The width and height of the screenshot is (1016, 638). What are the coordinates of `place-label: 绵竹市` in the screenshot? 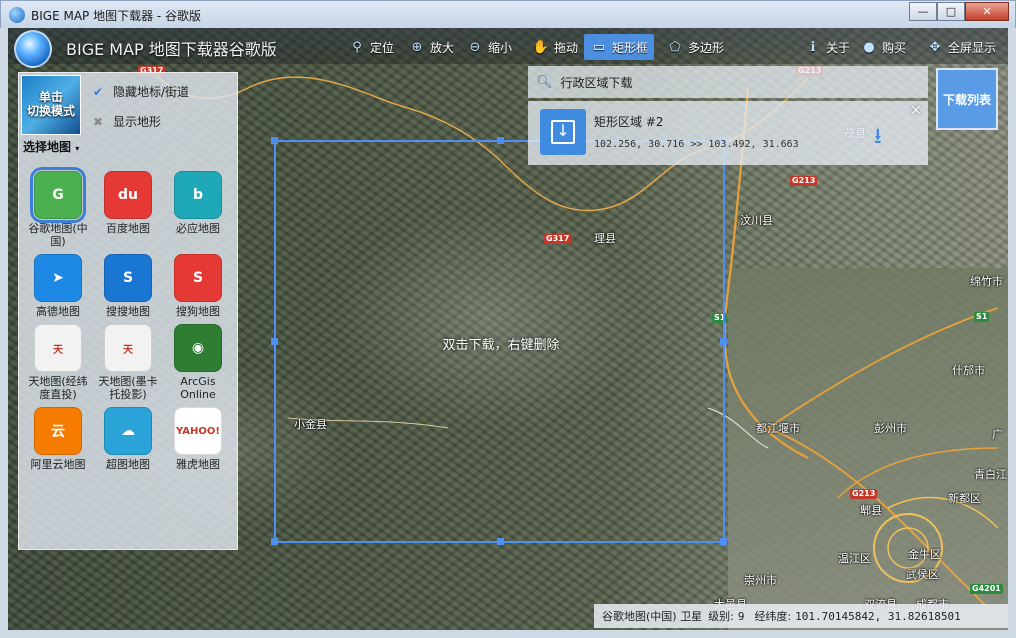 It's located at (986, 281).